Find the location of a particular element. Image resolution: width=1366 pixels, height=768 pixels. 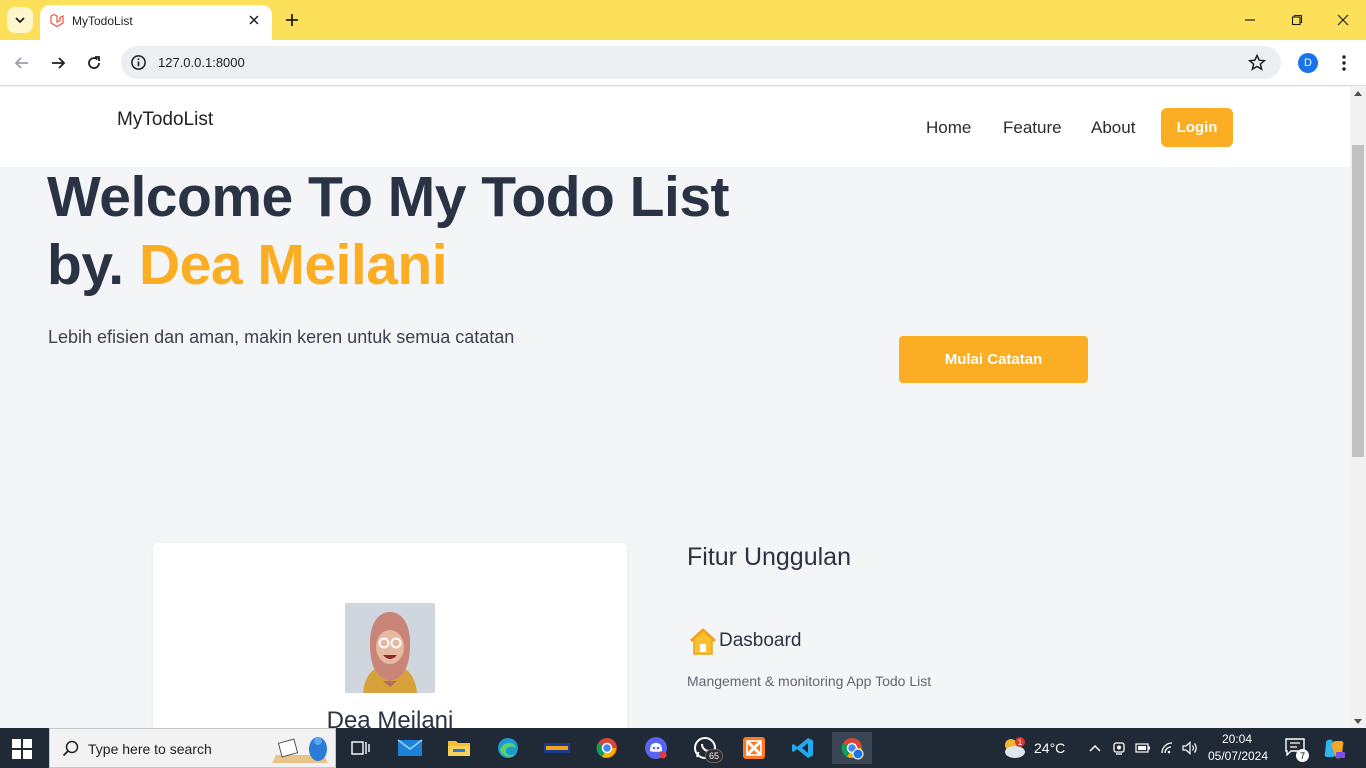

taskbar-search-placeholder: Type here to search is located at coordinates (150, 749).